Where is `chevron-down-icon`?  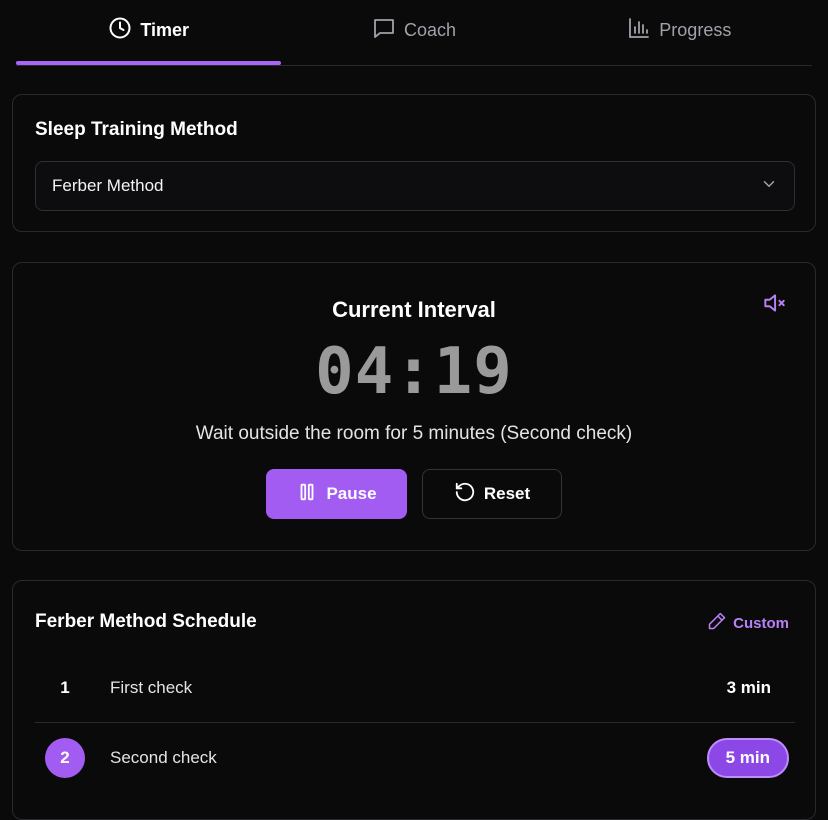 chevron-down-icon is located at coordinates (769, 186).